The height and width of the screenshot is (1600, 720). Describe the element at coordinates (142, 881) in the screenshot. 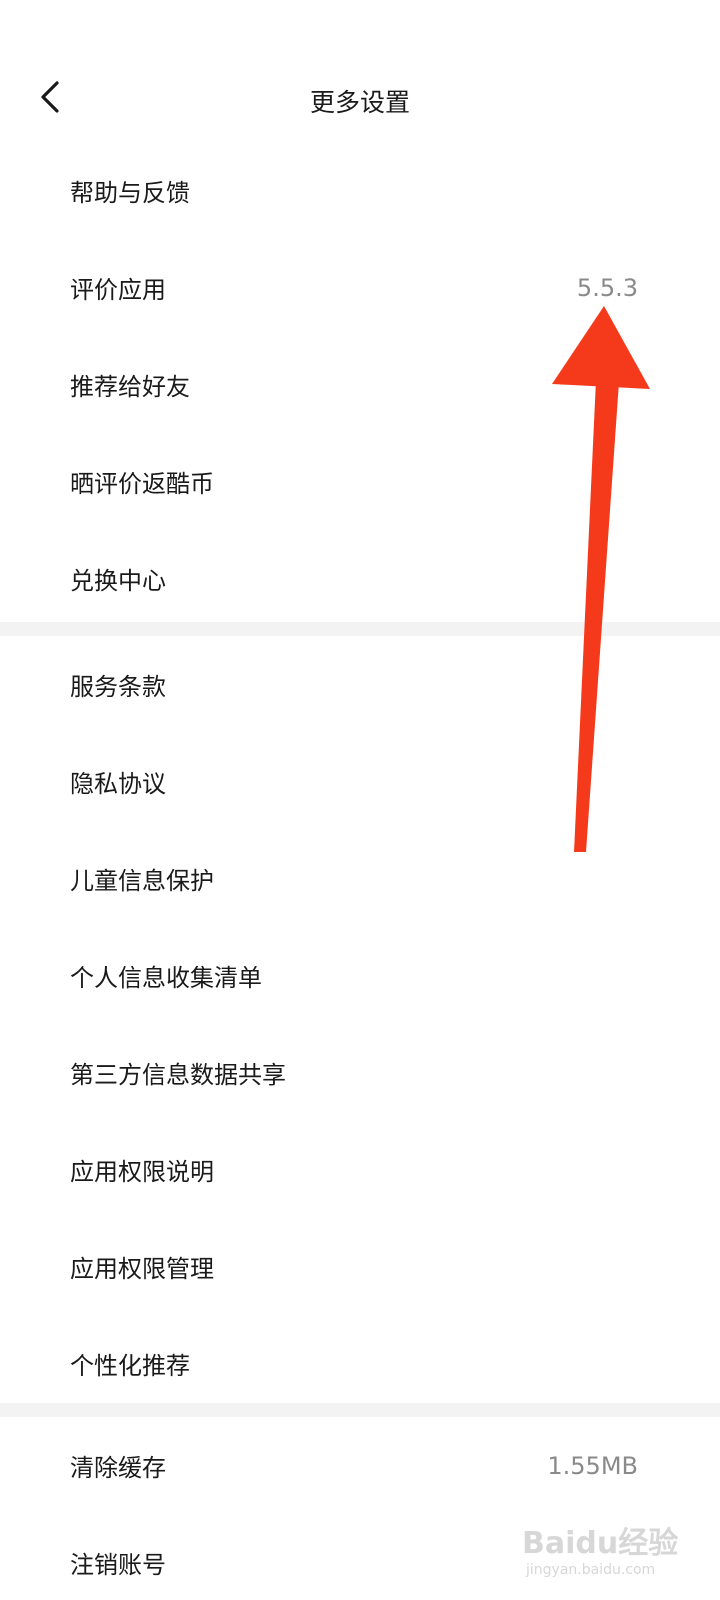

I see `settings-item-label: 儿童信息保护` at that location.